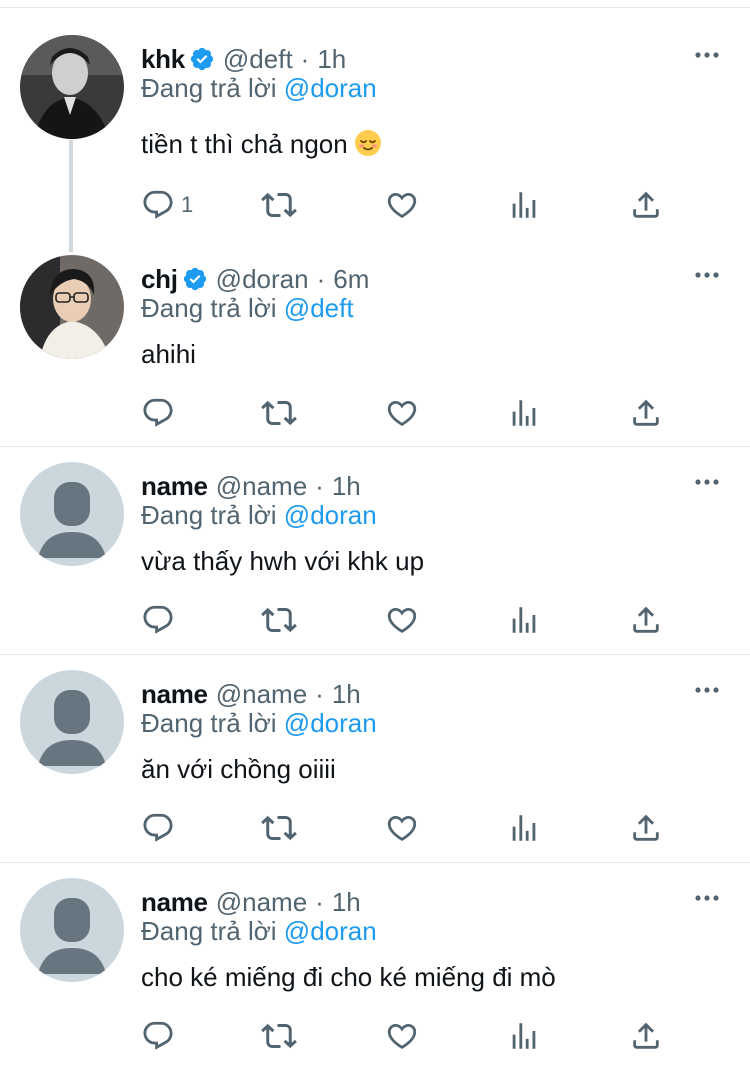  What do you see at coordinates (351, 279) in the screenshot?
I see `timestamp: 6m` at bounding box center [351, 279].